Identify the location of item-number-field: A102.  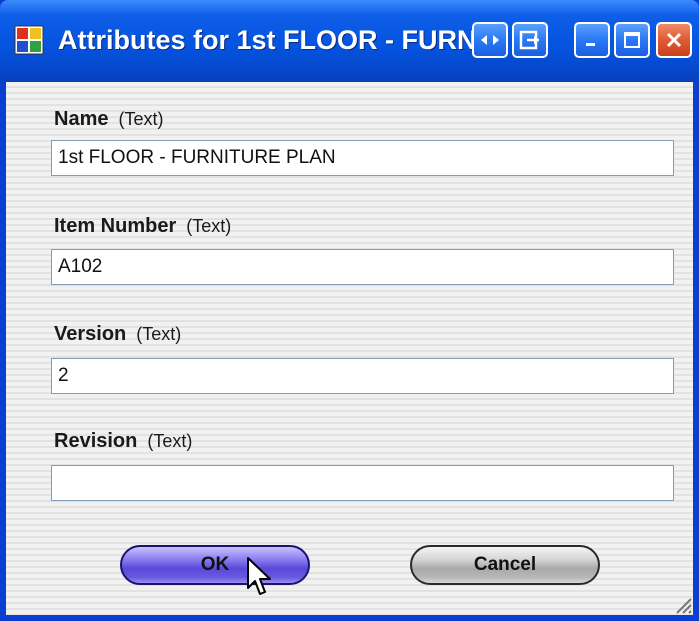
(362, 267).